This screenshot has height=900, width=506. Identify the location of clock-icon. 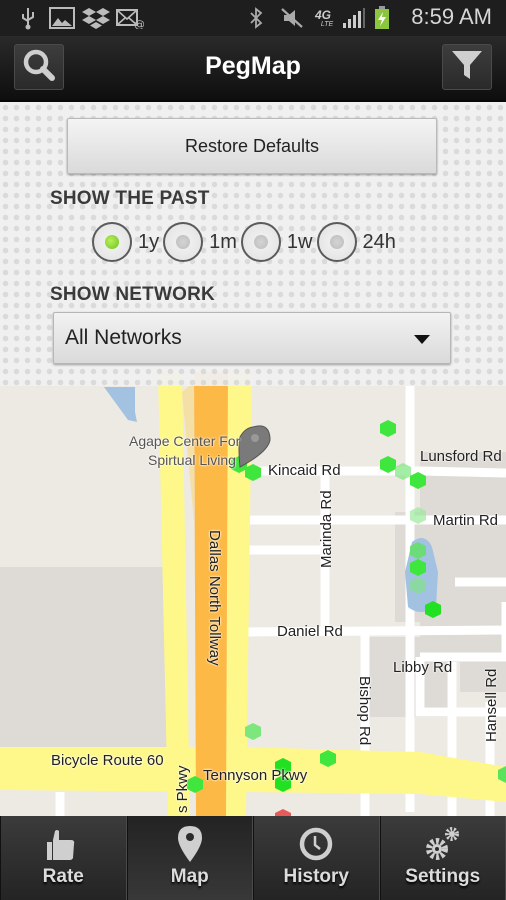
(316, 844).